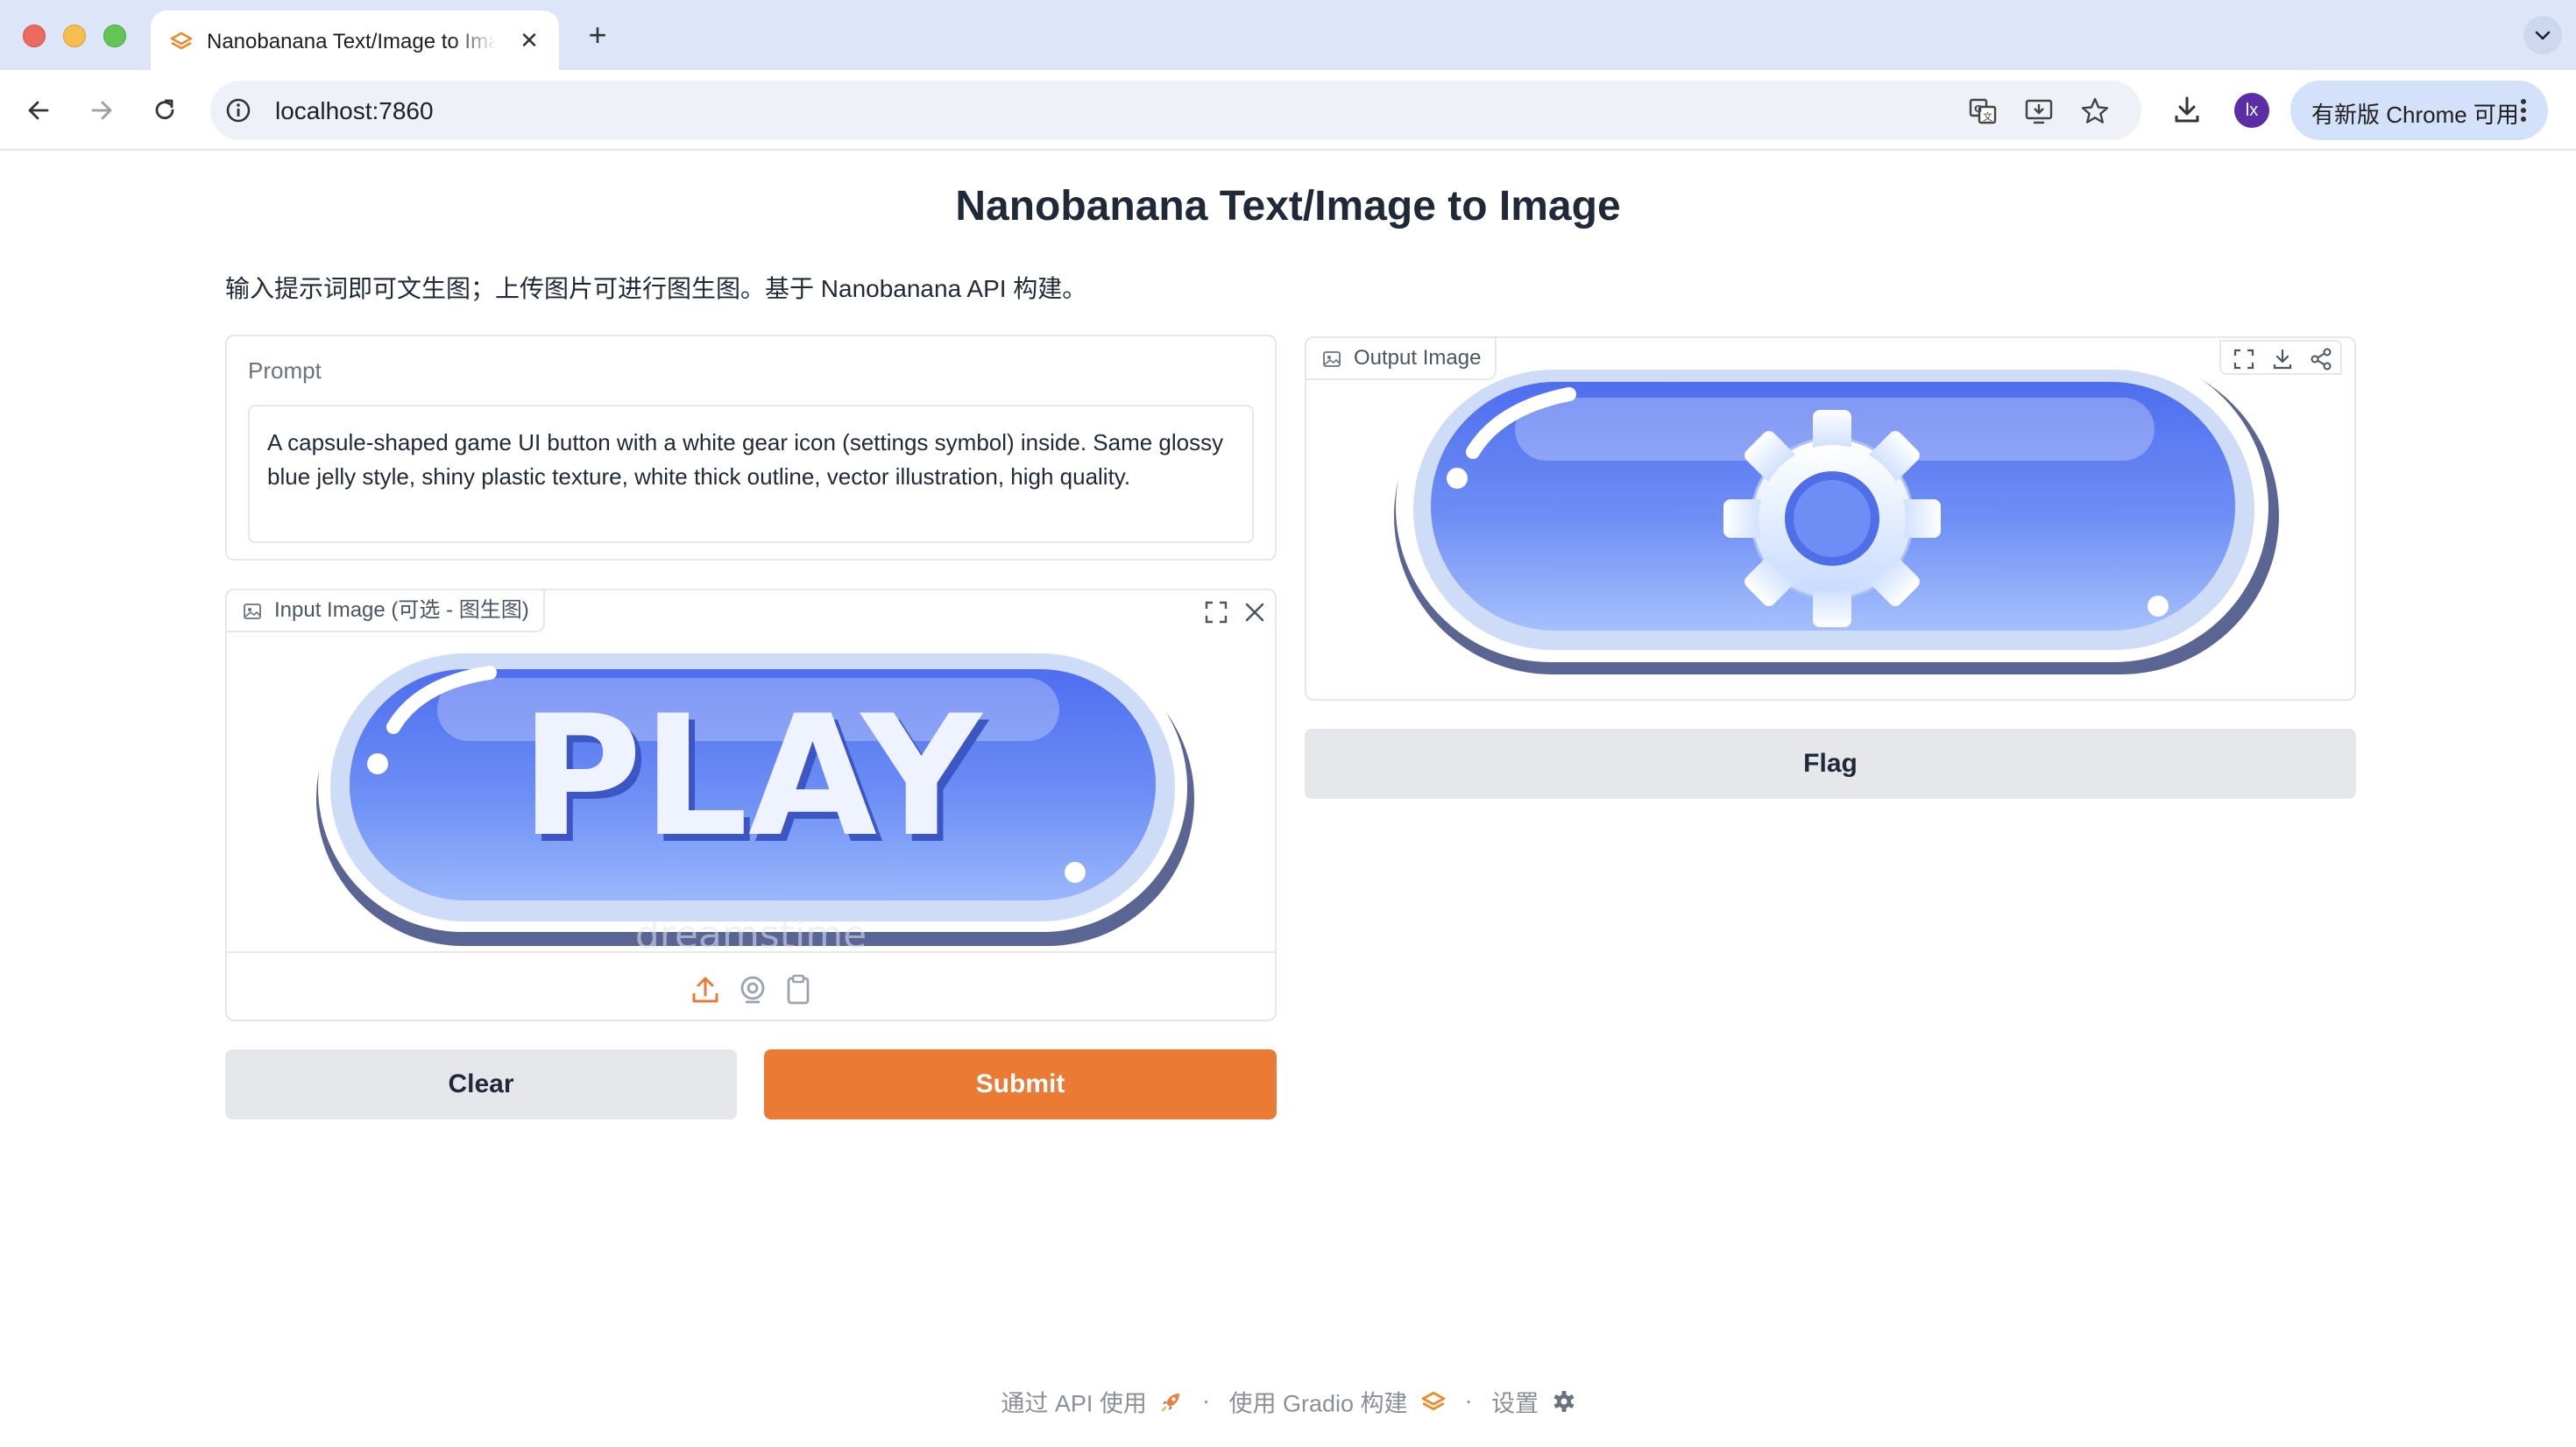  I want to click on chevron-down-icon, so click(2543, 35).